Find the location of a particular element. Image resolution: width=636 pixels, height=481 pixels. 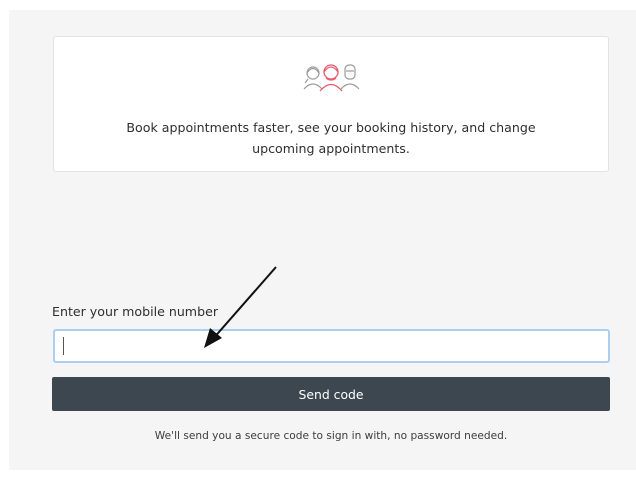

mobile-number-label: Enter your mobile number is located at coordinates (135, 311).